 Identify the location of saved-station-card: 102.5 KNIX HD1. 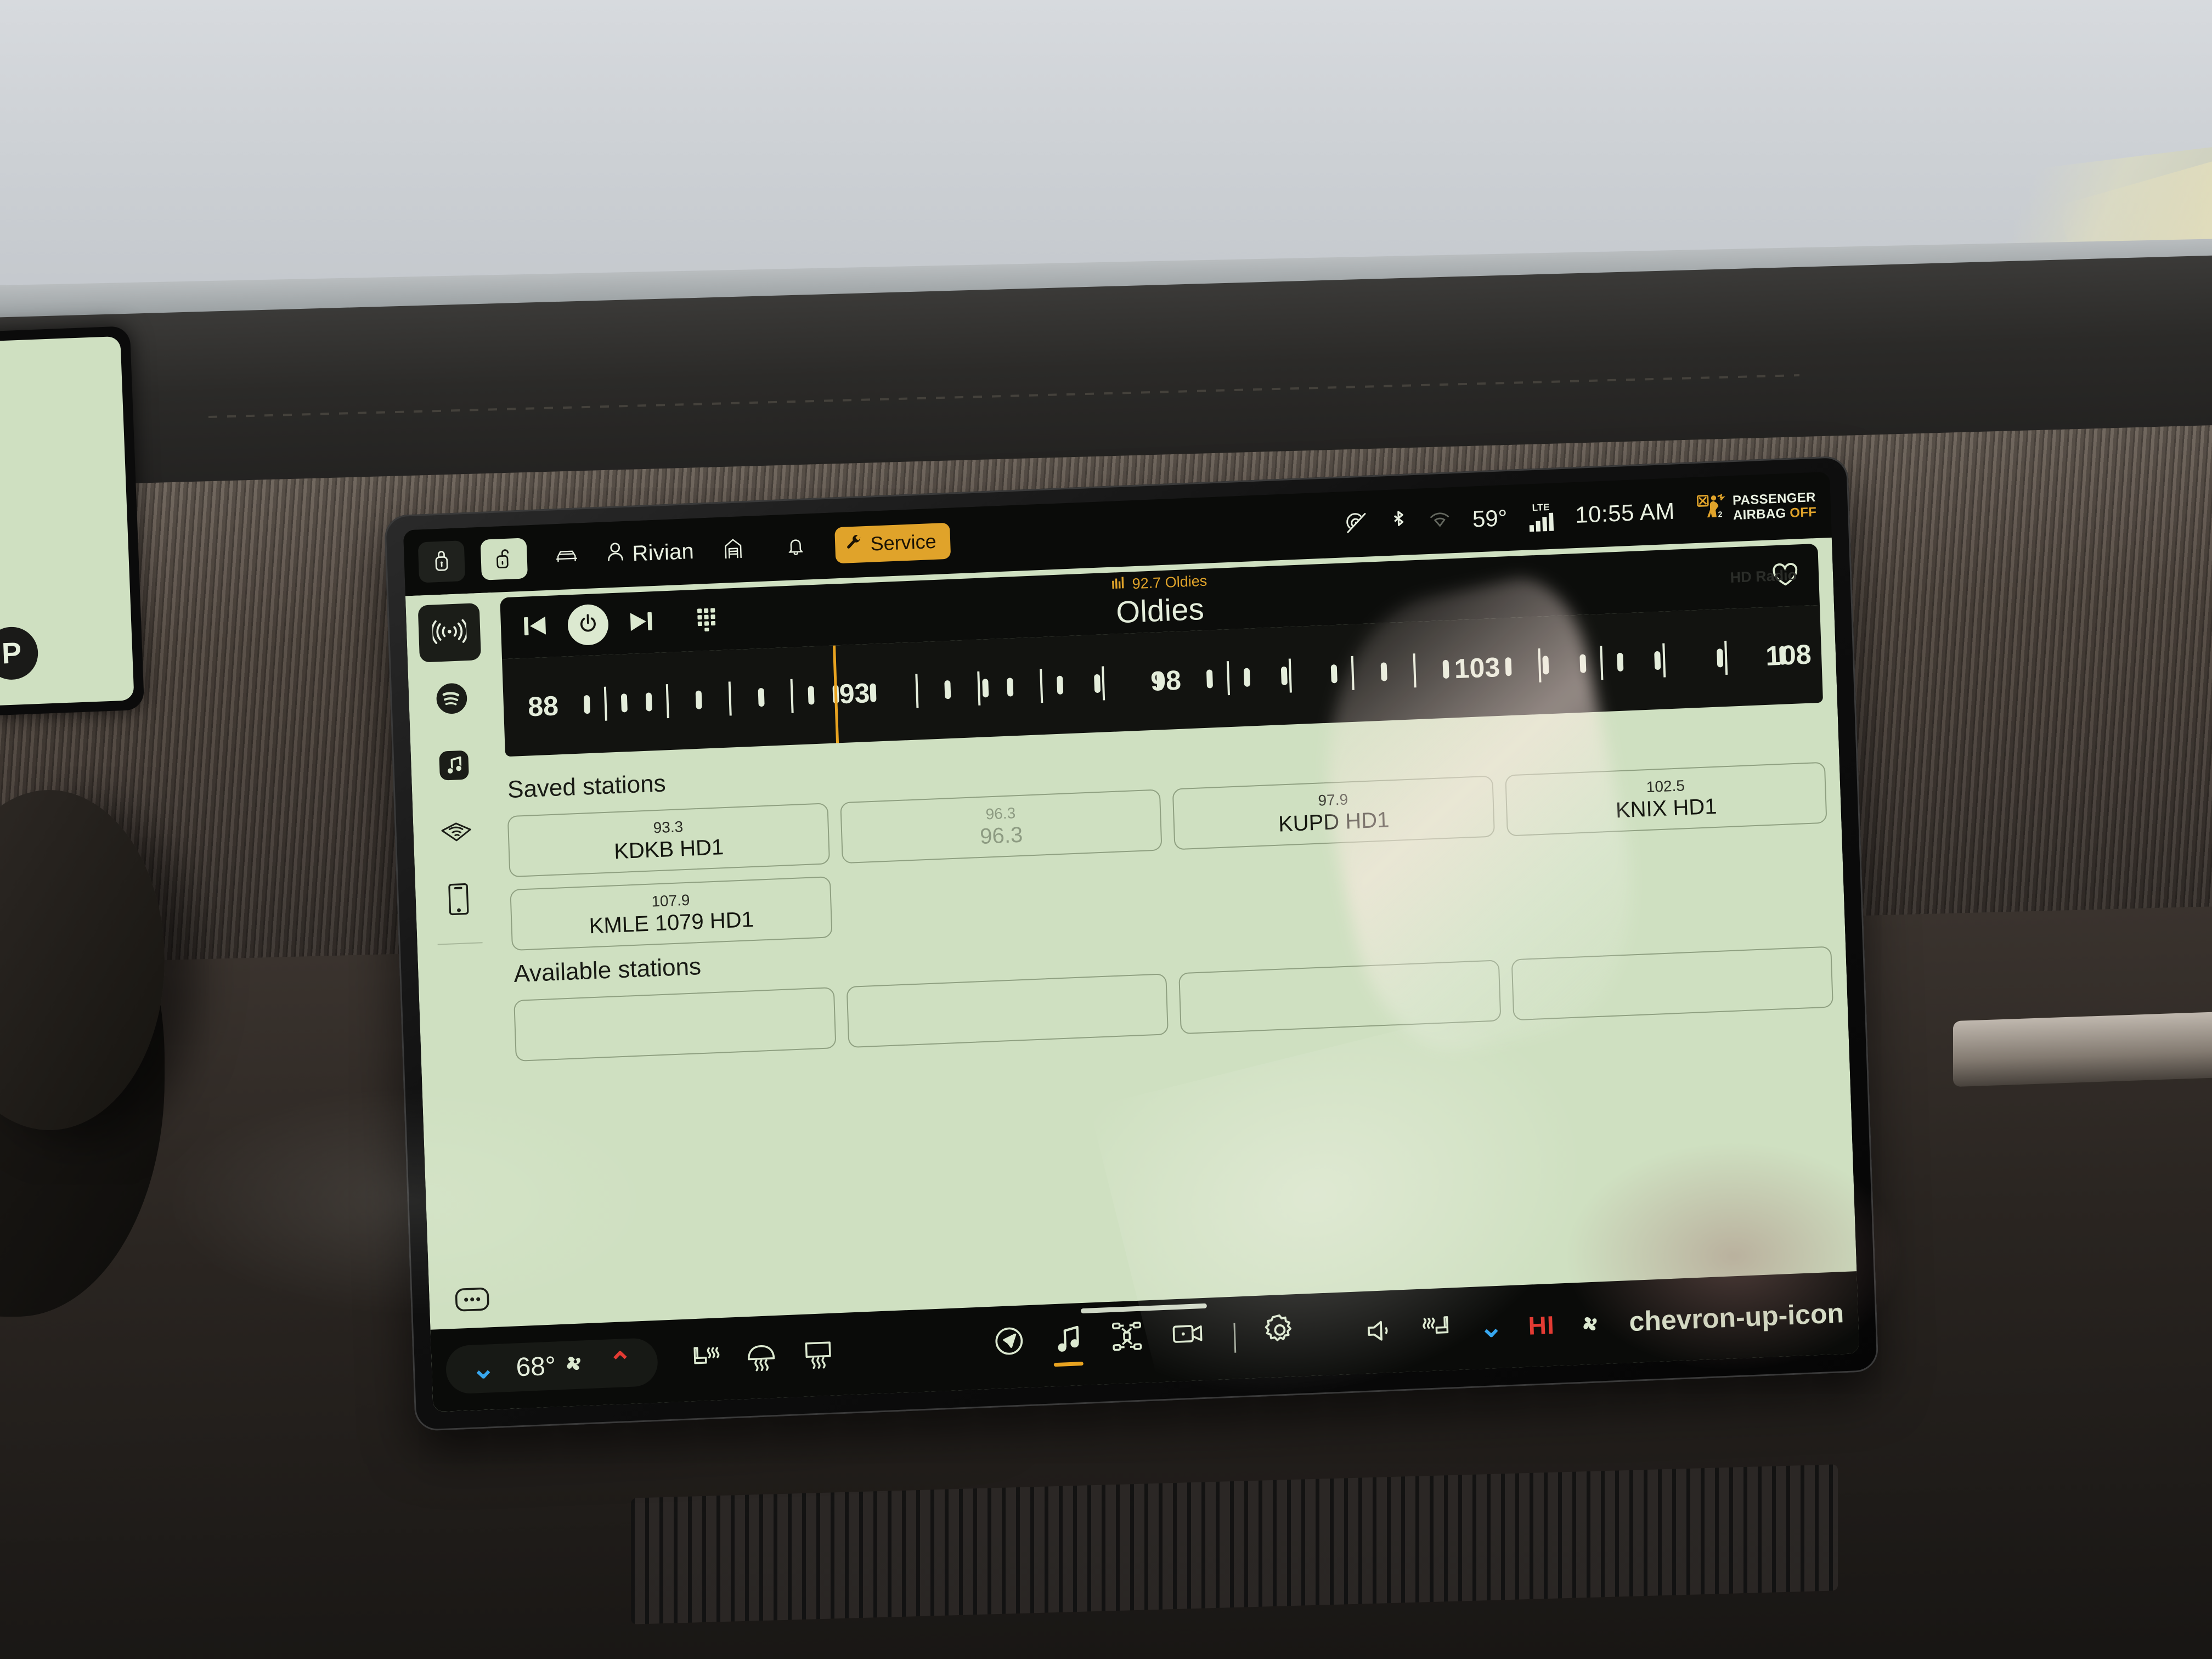
(1665, 799).